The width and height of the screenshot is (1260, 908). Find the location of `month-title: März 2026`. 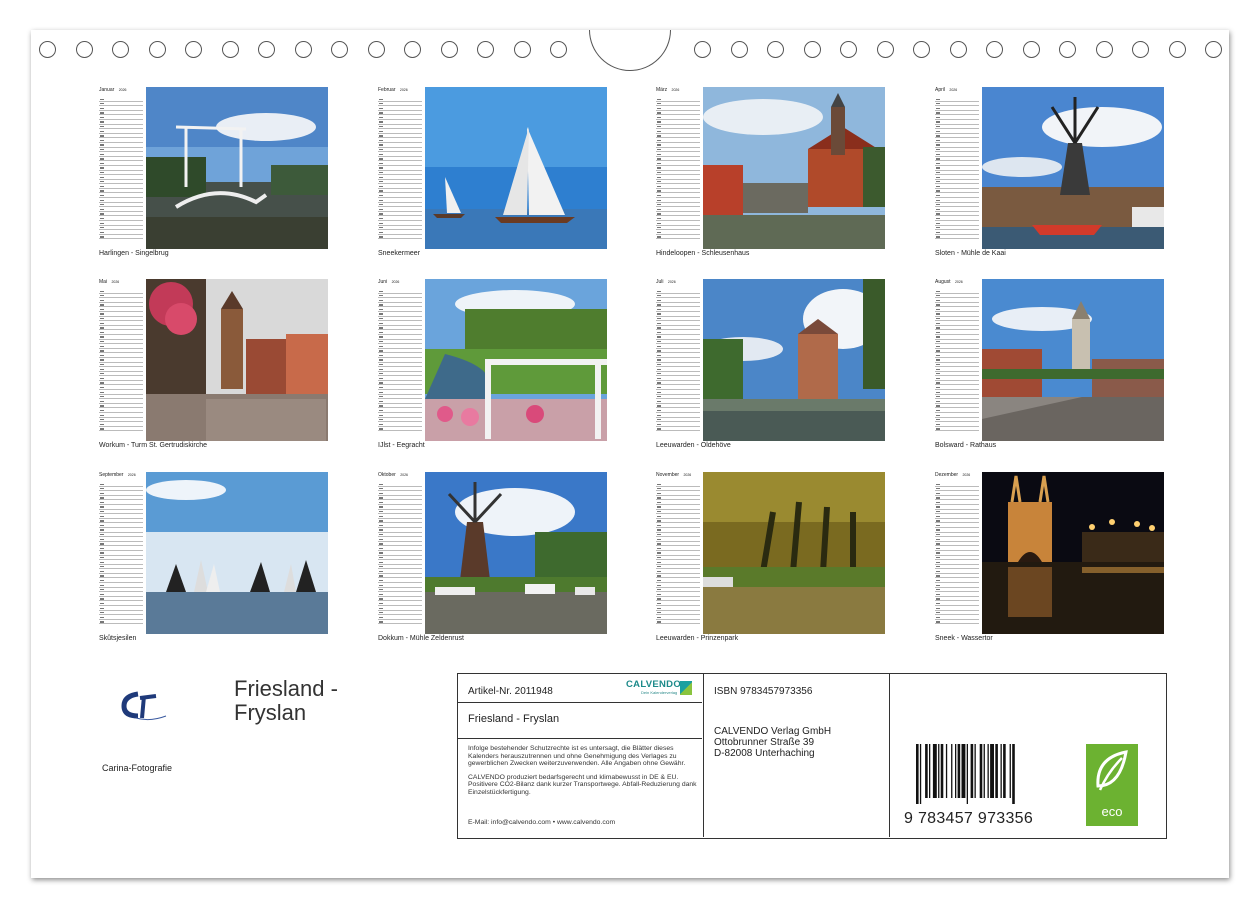

month-title: März 2026 is located at coordinates (678, 90).